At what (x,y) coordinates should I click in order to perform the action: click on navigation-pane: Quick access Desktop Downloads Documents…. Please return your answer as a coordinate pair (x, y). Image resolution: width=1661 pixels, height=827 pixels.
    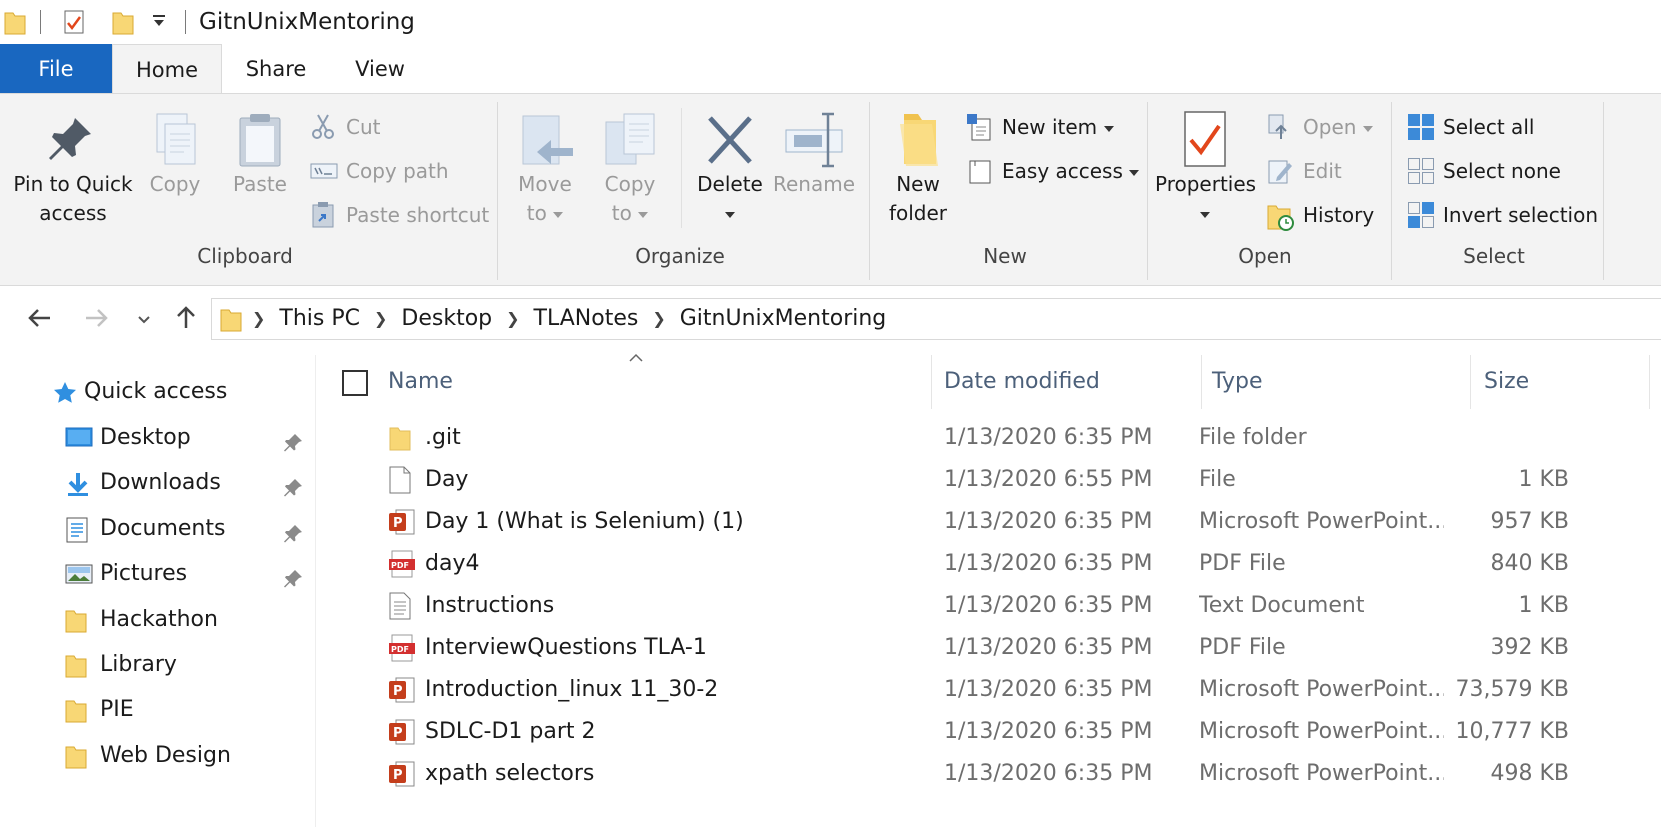
    Looking at the image, I should click on (158, 591).